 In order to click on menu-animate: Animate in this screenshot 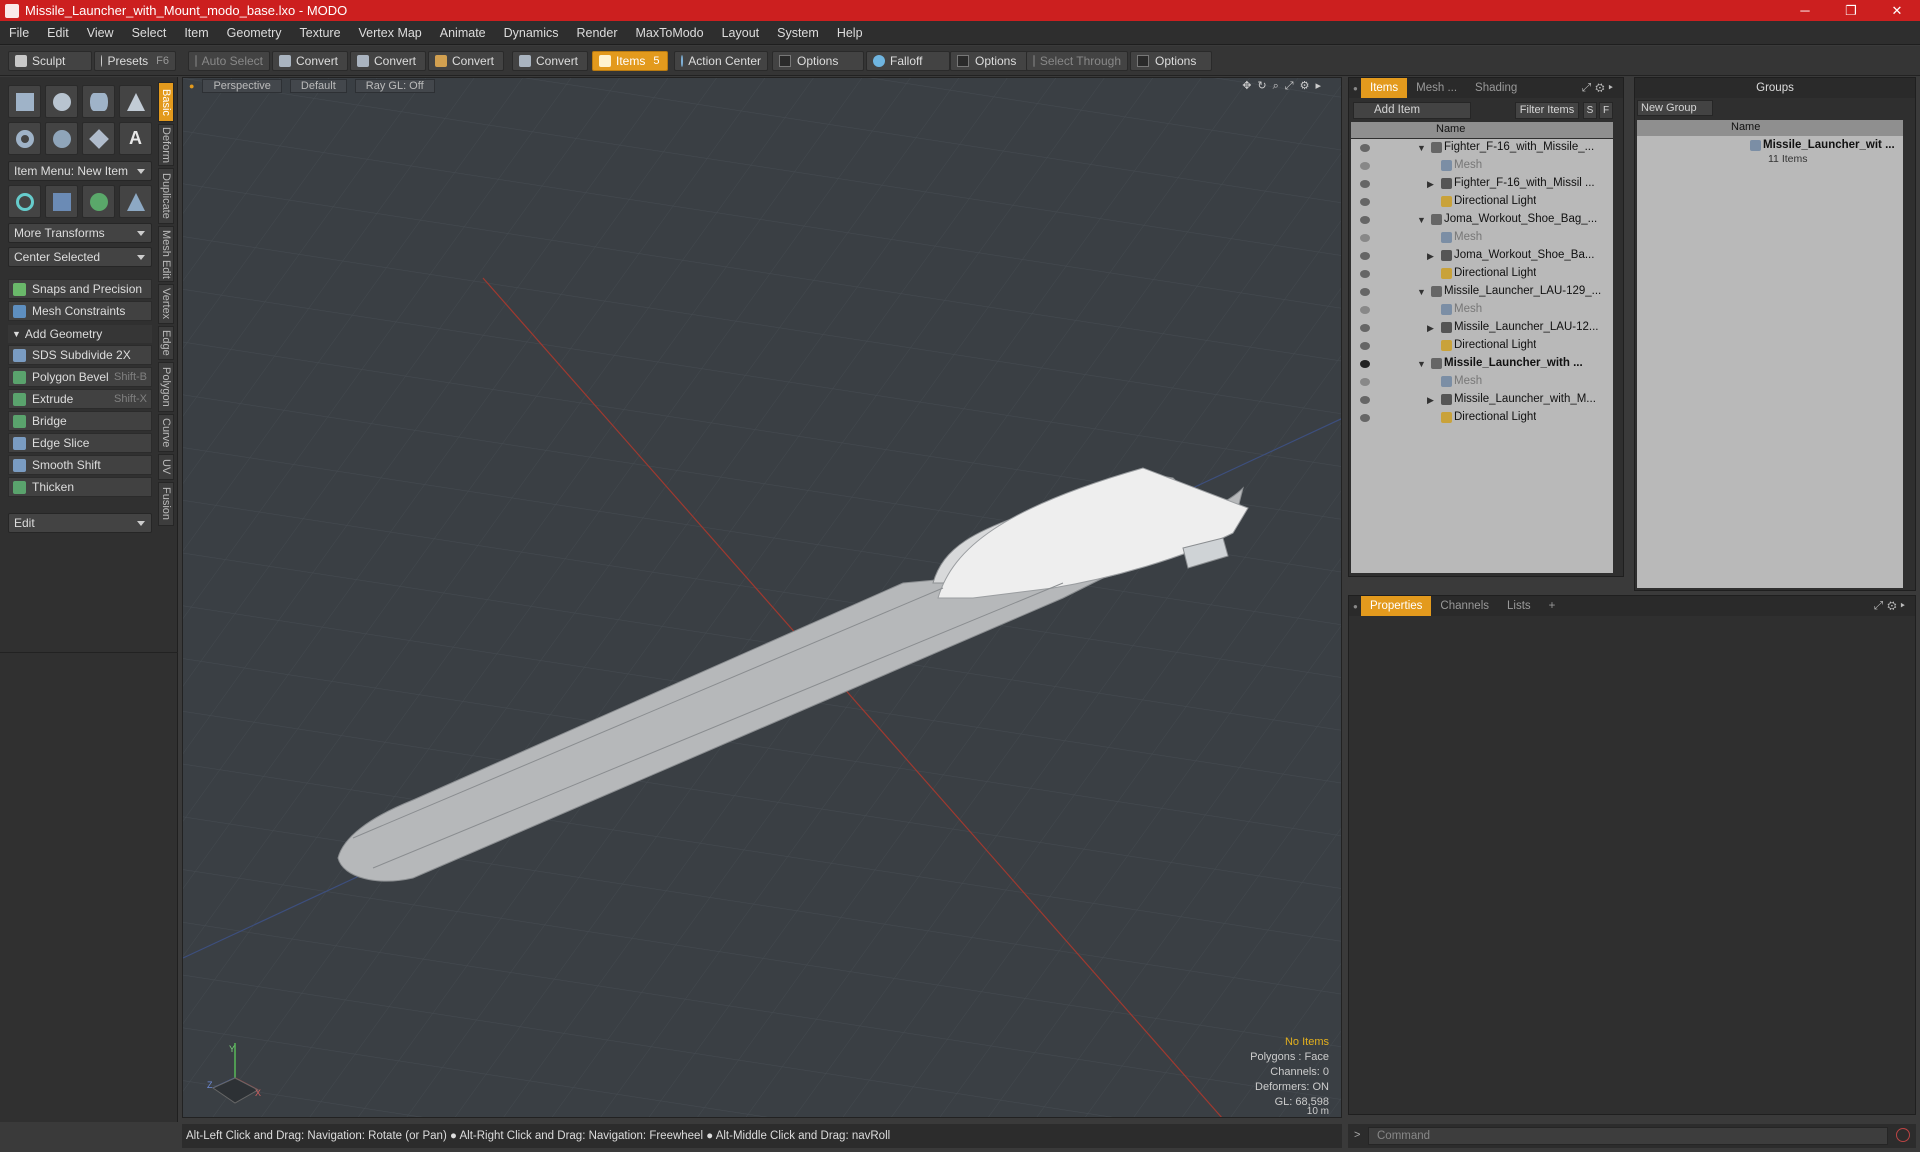, I will do `click(463, 33)`.